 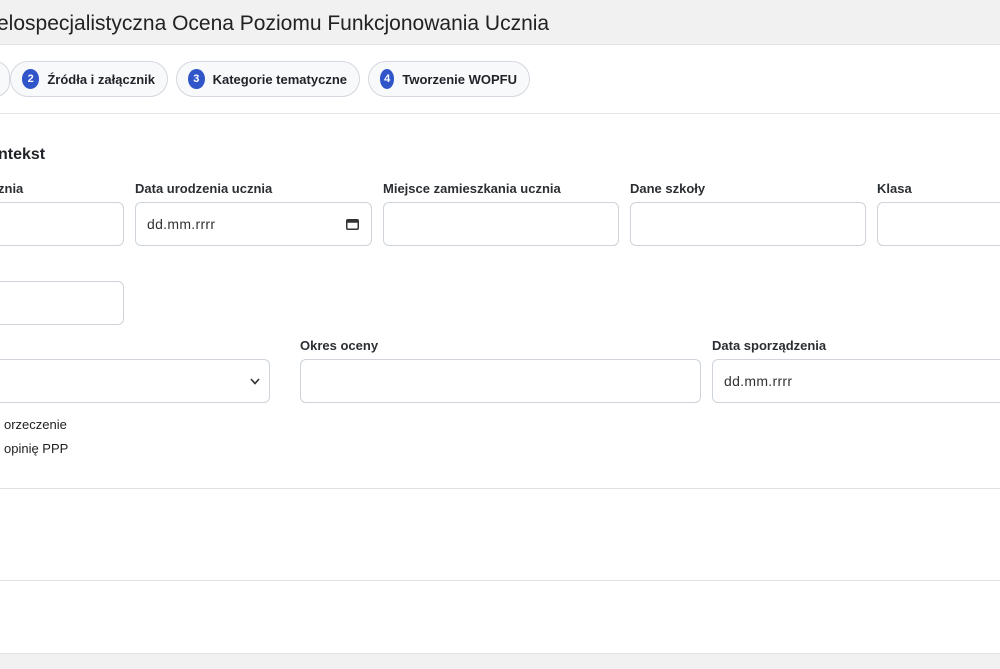 I want to click on step-number-badge: 4, so click(x=387, y=79).